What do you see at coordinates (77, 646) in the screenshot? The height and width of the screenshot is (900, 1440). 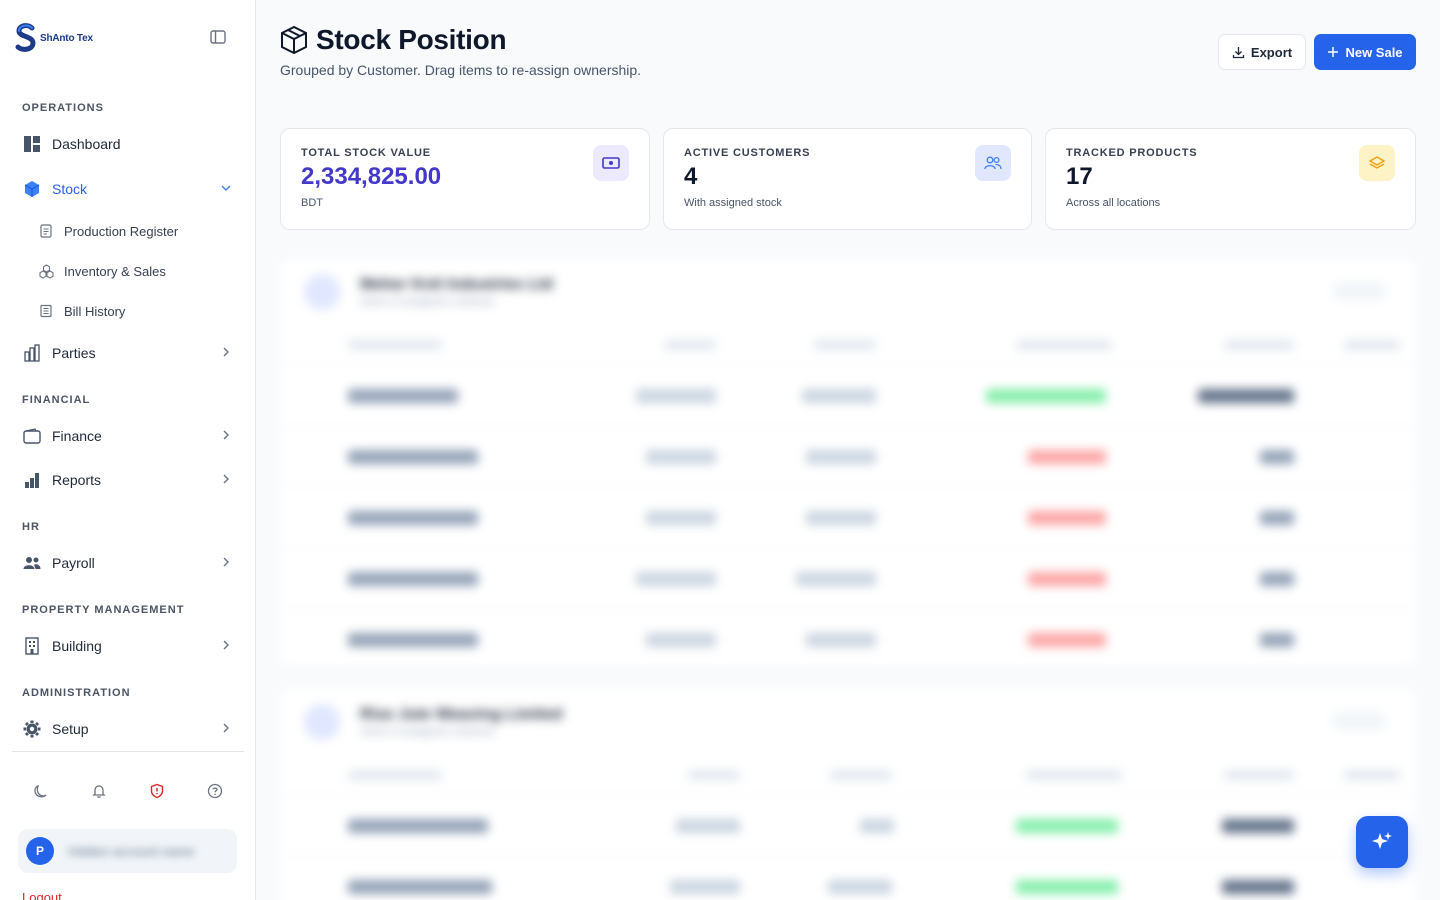 I see `sidebar-item-label: Building` at bounding box center [77, 646].